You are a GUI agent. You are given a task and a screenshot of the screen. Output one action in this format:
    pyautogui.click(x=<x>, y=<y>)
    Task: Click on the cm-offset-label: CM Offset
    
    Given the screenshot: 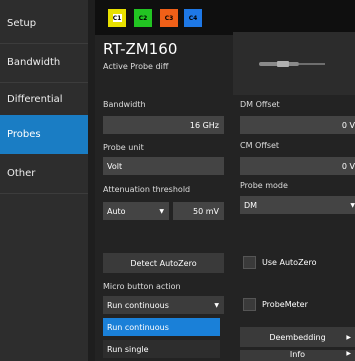 What is the action you would take?
    pyautogui.click(x=260, y=145)
    